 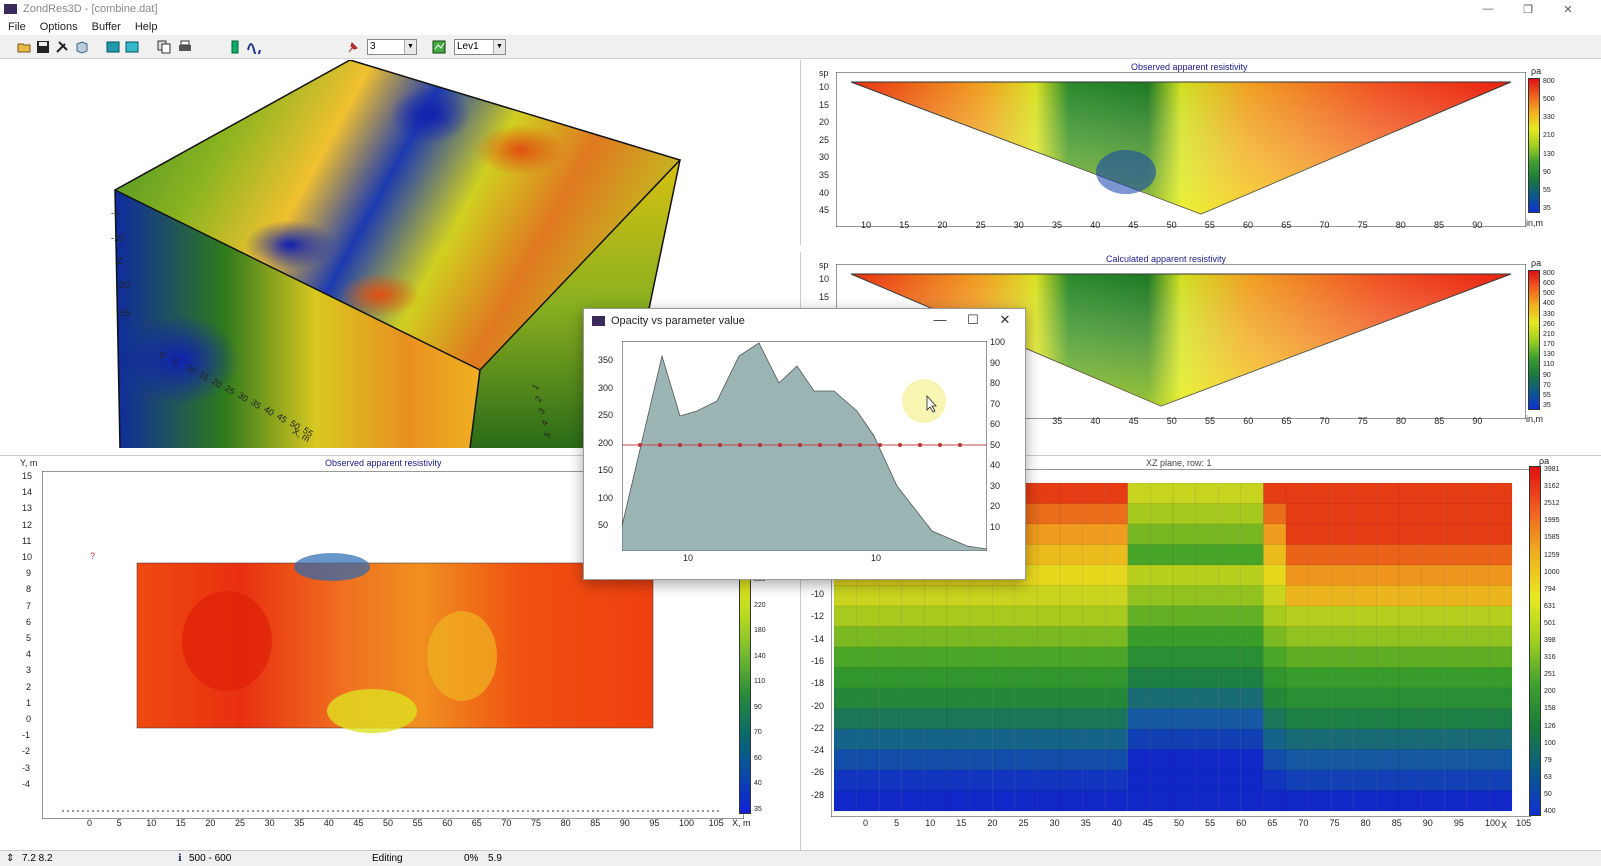 I want to click on waves-icon, so click(x=254, y=47).